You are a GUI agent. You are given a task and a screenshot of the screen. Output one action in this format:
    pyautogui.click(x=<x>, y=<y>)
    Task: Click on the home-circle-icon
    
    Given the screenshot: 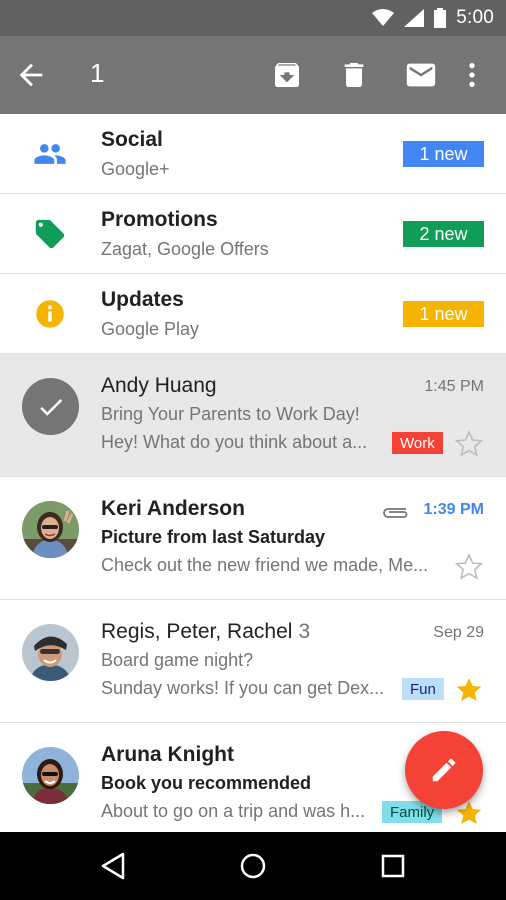 What is the action you would take?
    pyautogui.click(x=253, y=866)
    